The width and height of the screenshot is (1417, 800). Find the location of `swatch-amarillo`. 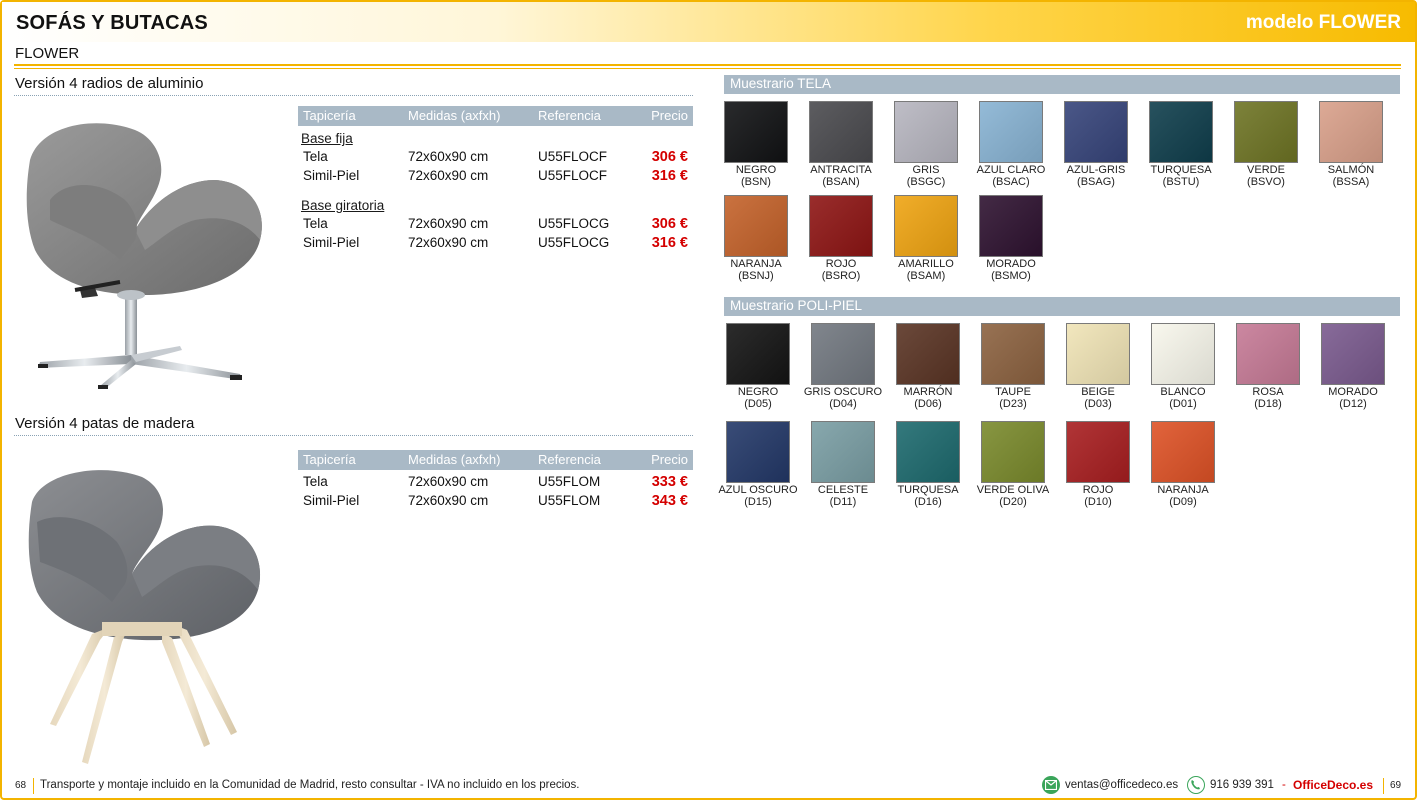

swatch-amarillo is located at coordinates (926, 226).